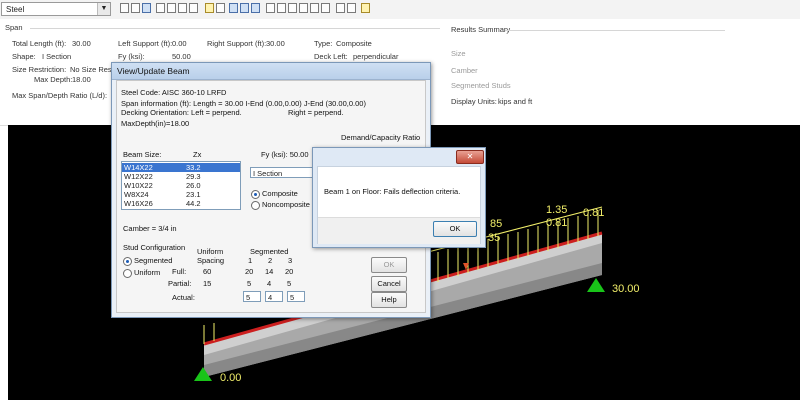  What do you see at coordinates (280, 193) in the screenshot?
I see `composite-label: Composite` at bounding box center [280, 193].